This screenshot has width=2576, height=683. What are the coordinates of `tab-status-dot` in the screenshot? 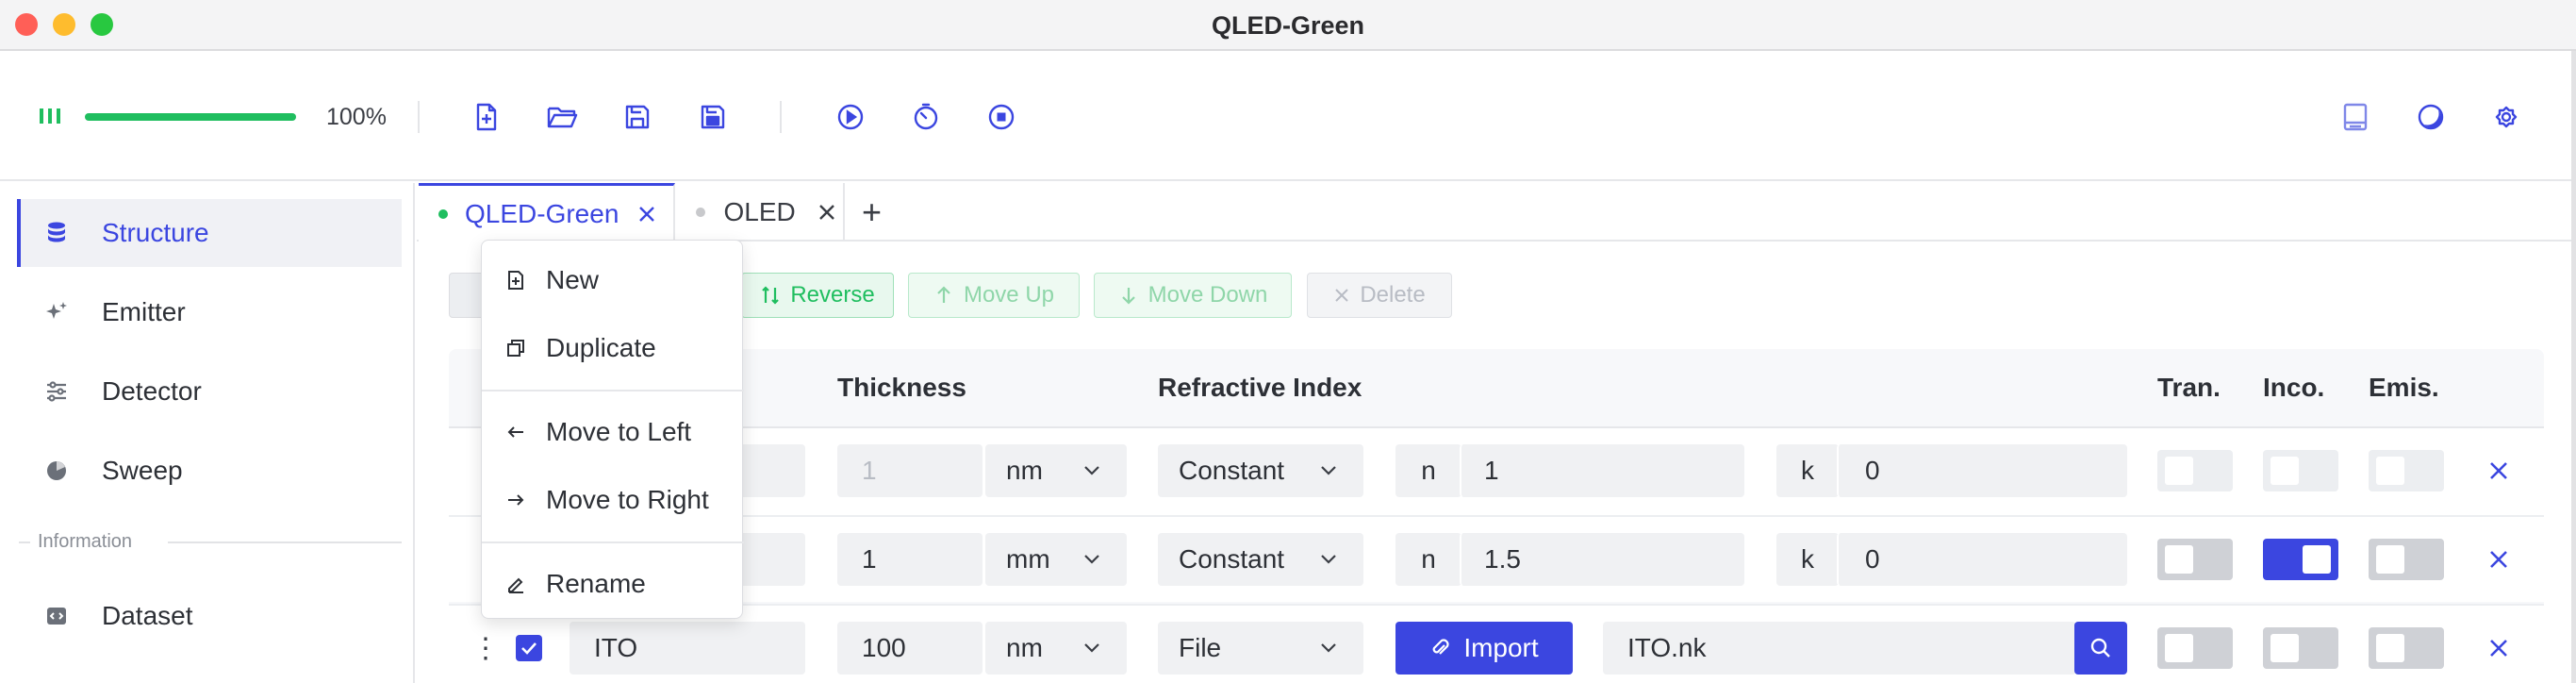 It's located at (700, 212).